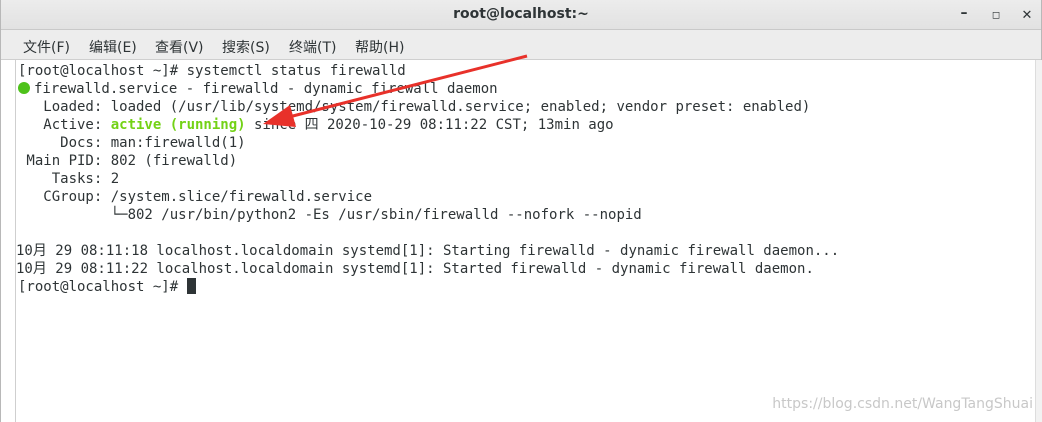 This screenshot has height=422, width=1042. I want to click on menu-search: 搜索(S), so click(246, 47).